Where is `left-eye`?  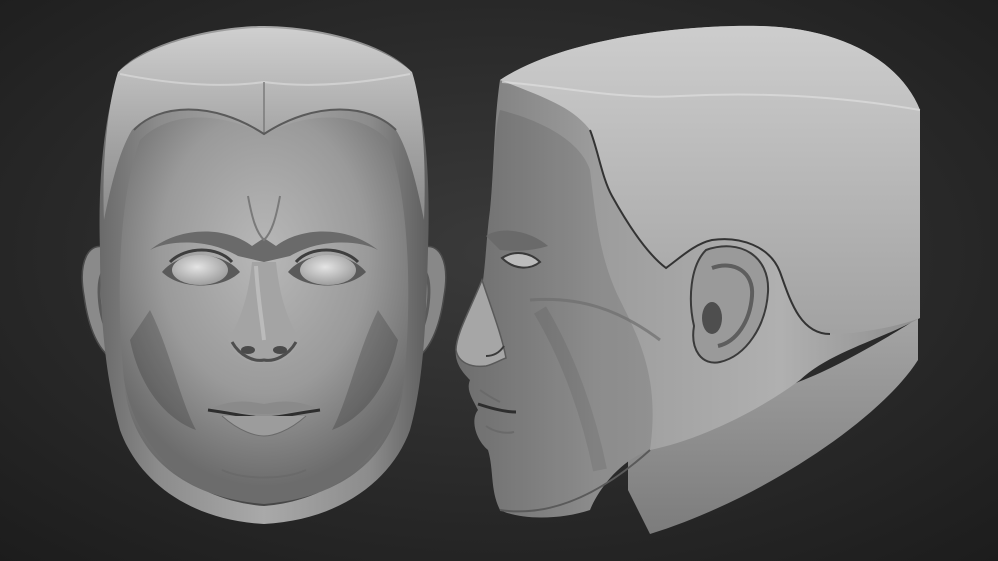
left-eye is located at coordinates (200, 270).